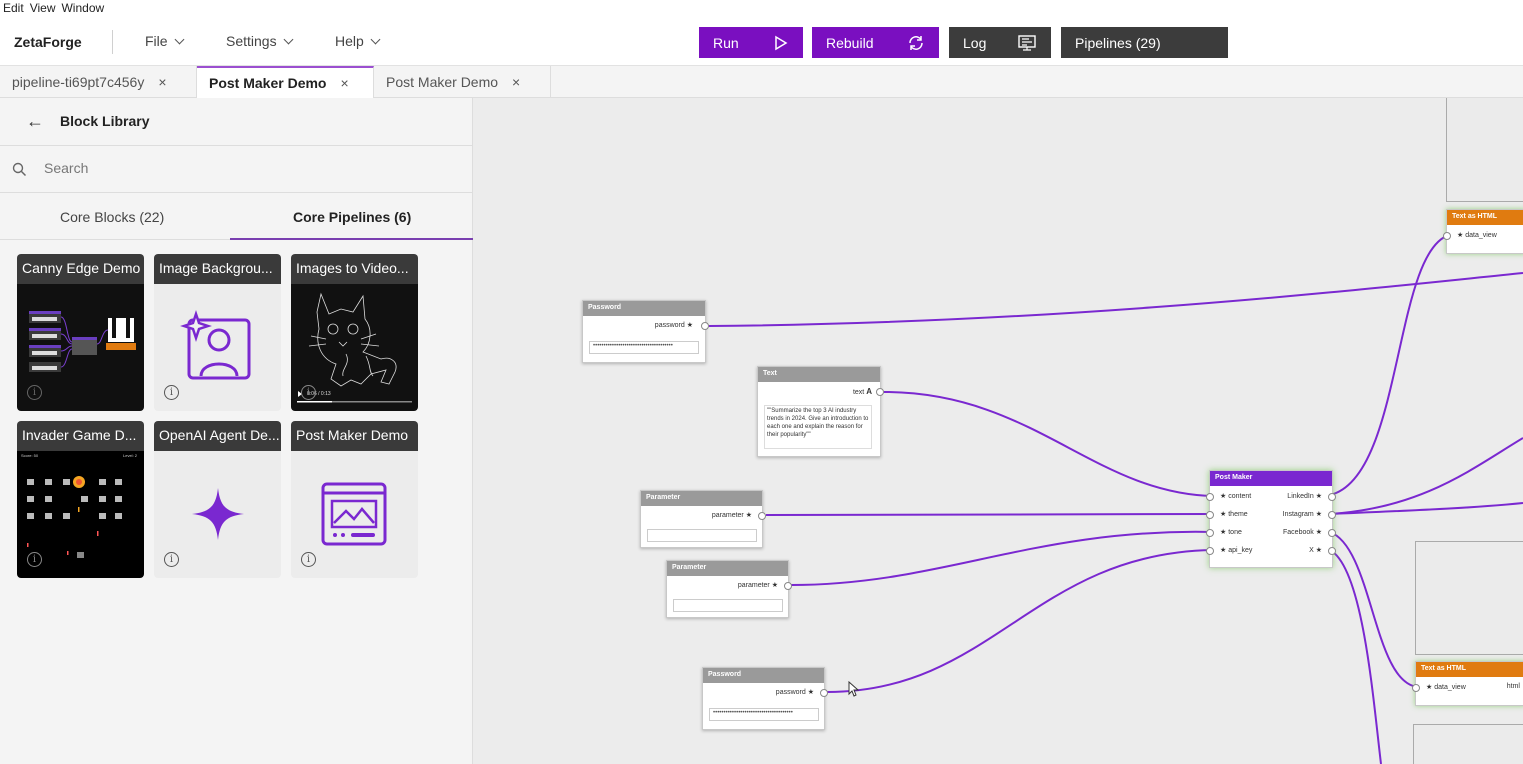  I want to click on node-title: Post Maker, so click(1271, 478).